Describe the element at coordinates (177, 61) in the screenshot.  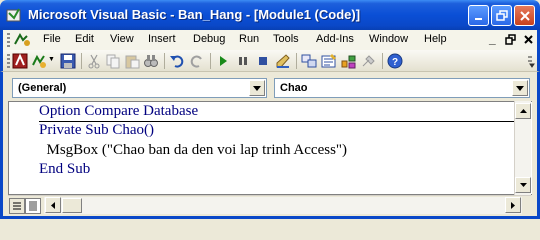
I see `undo-icon` at that location.